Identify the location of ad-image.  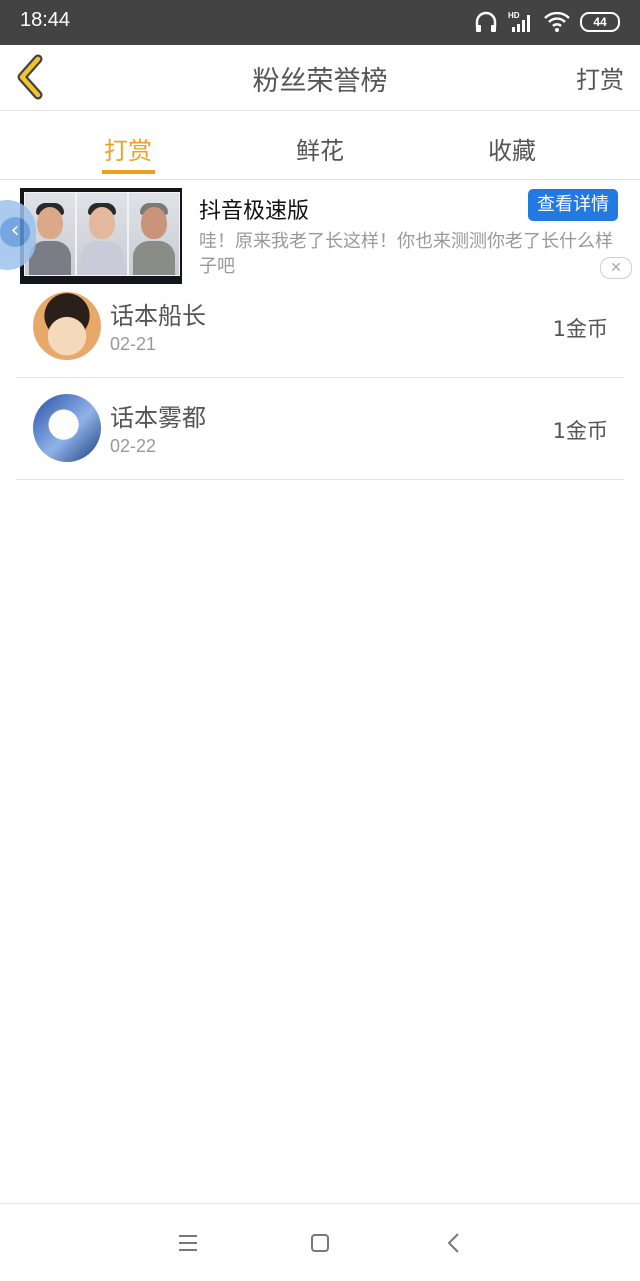
(101, 236).